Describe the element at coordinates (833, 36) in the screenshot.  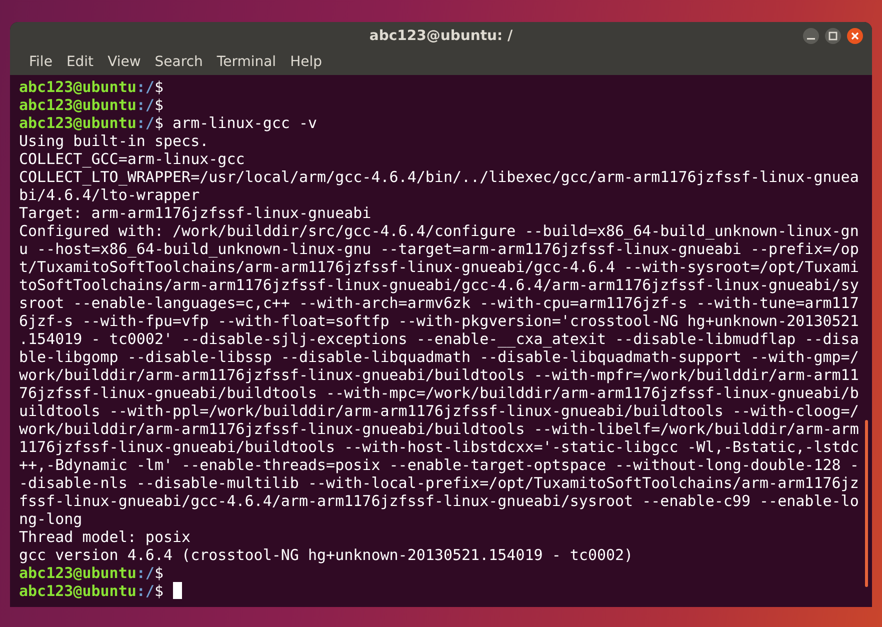
I see `maximize-icon` at that location.